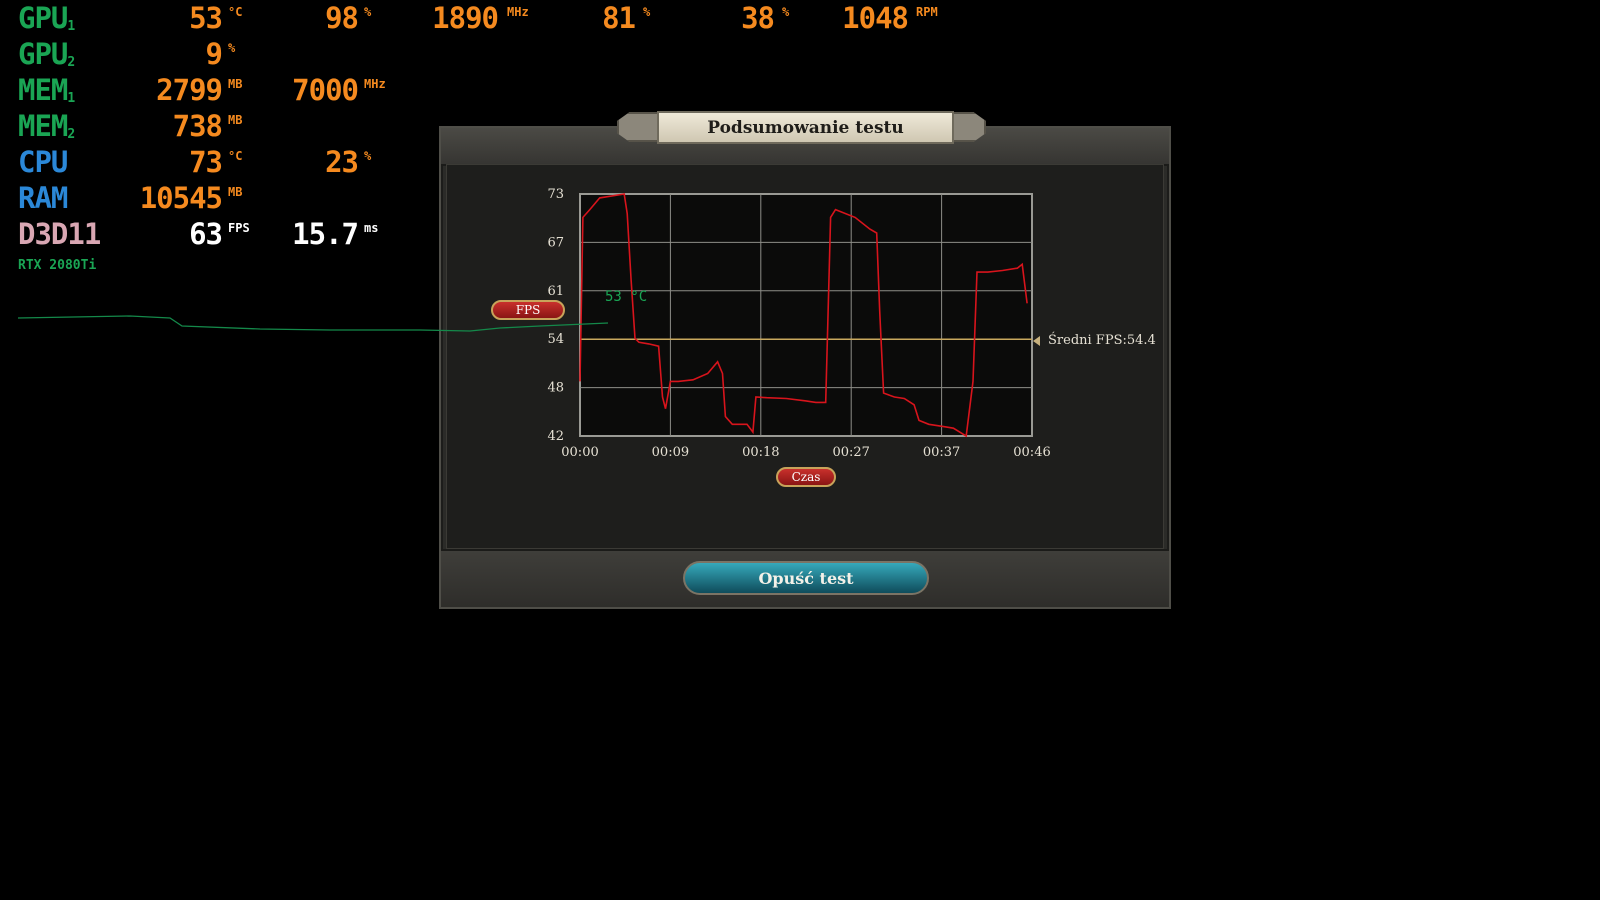 This screenshot has width=1600, height=900. Describe the element at coordinates (670, 452) in the screenshot. I see `x-tick-label: 00:09` at that location.